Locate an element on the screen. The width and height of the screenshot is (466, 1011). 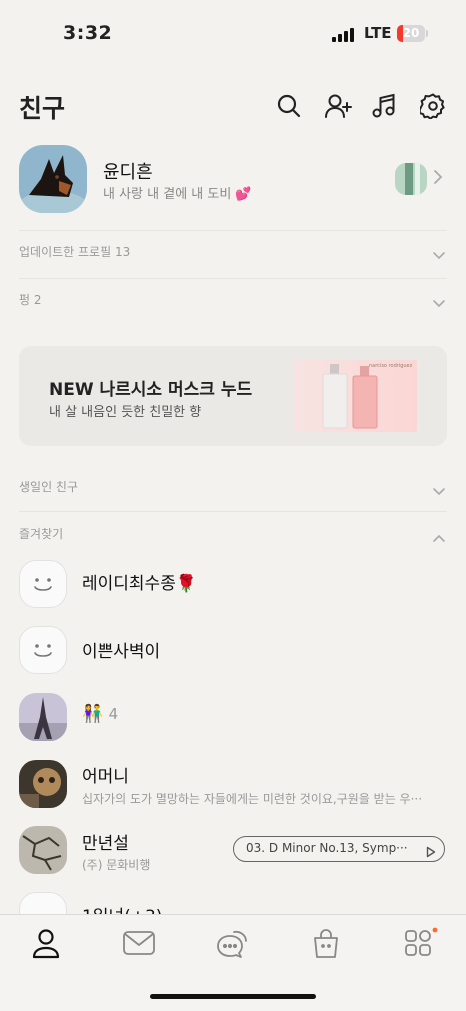
section-updated-profiles: 업데이트한 프로필 13 is located at coordinates (74, 251).